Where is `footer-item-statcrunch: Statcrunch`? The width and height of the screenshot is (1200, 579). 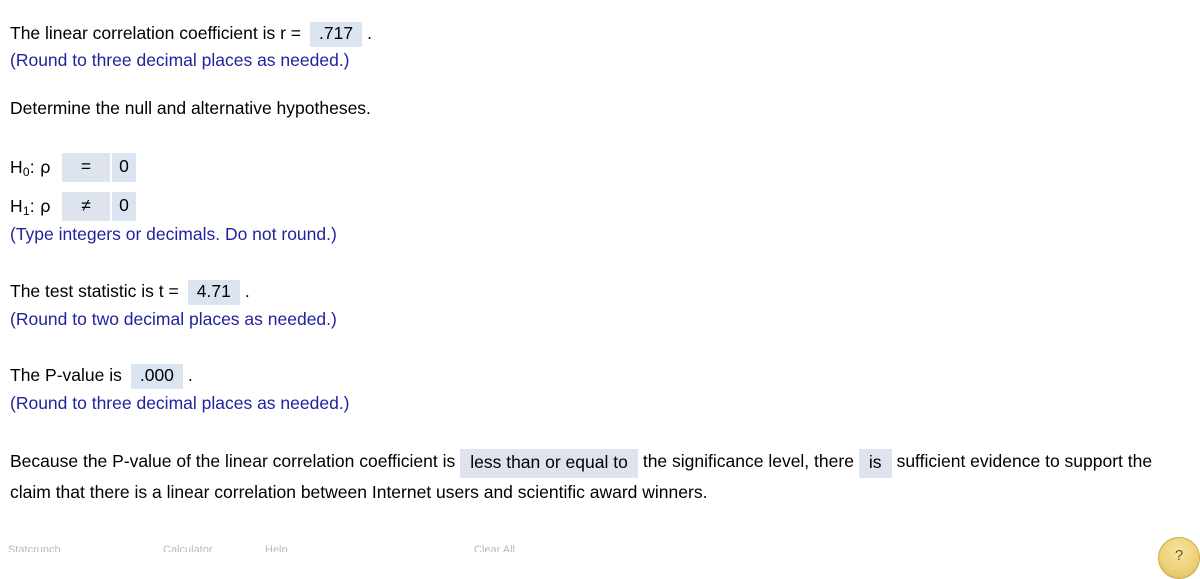
footer-item-statcrunch: Statcrunch is located at coordinates (34, 548).